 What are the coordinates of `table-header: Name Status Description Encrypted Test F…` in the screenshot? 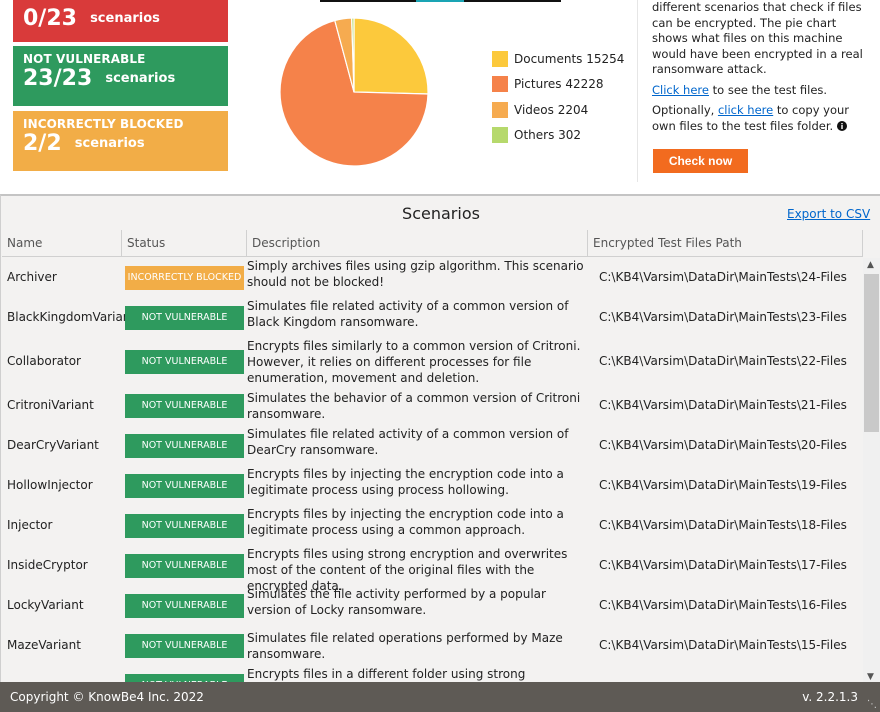 It's located at (432, 243).